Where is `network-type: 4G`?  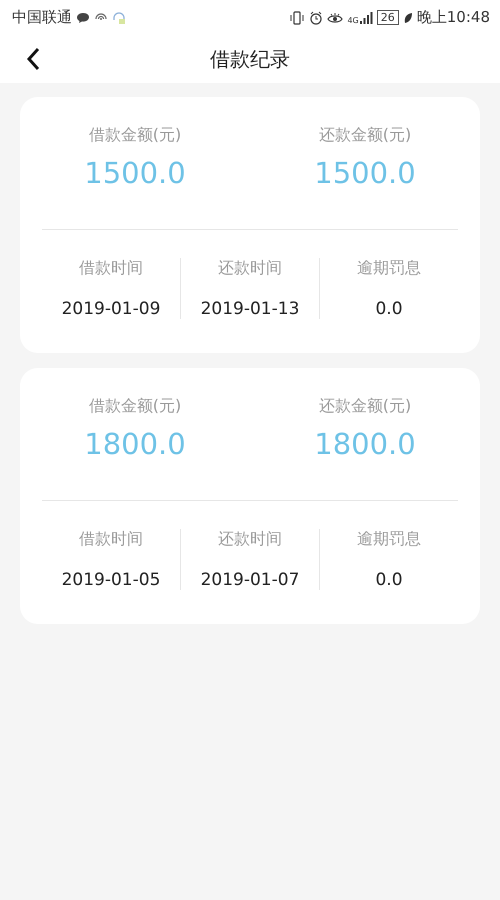
network-type: 4G is located at coordinates (353, 20).